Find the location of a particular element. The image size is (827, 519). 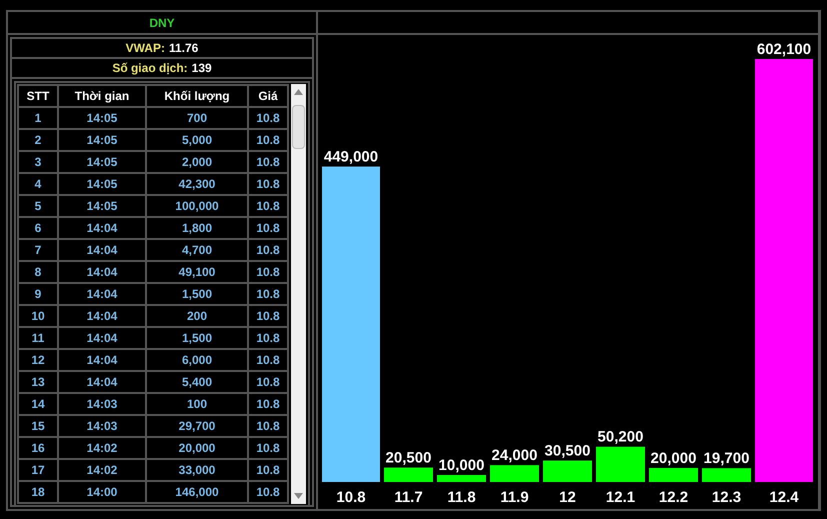

table-cell: 42,300 is located at coordinates (197, 184).